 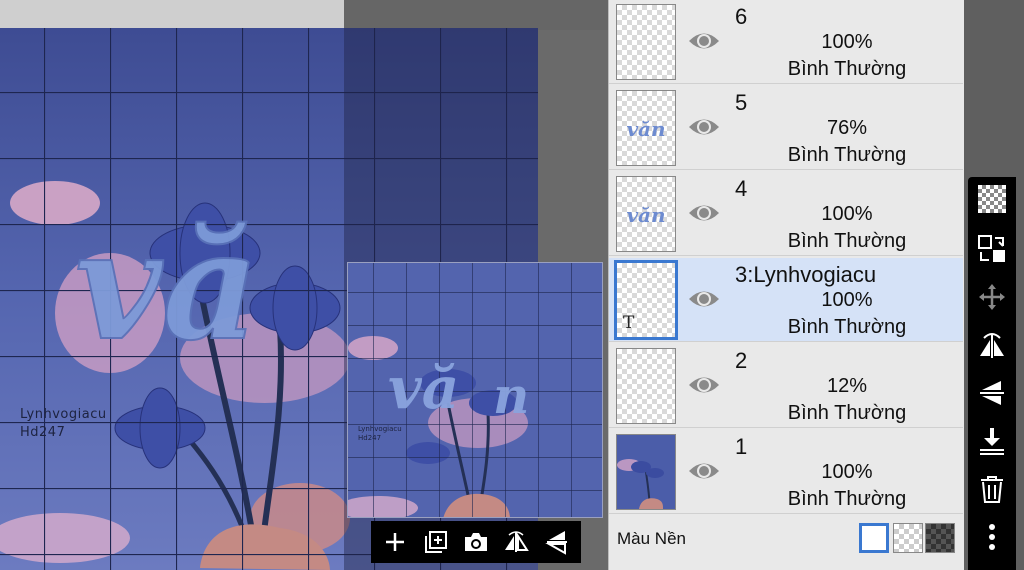 I want to click on svg-text: n, so click(x=511, y=395).